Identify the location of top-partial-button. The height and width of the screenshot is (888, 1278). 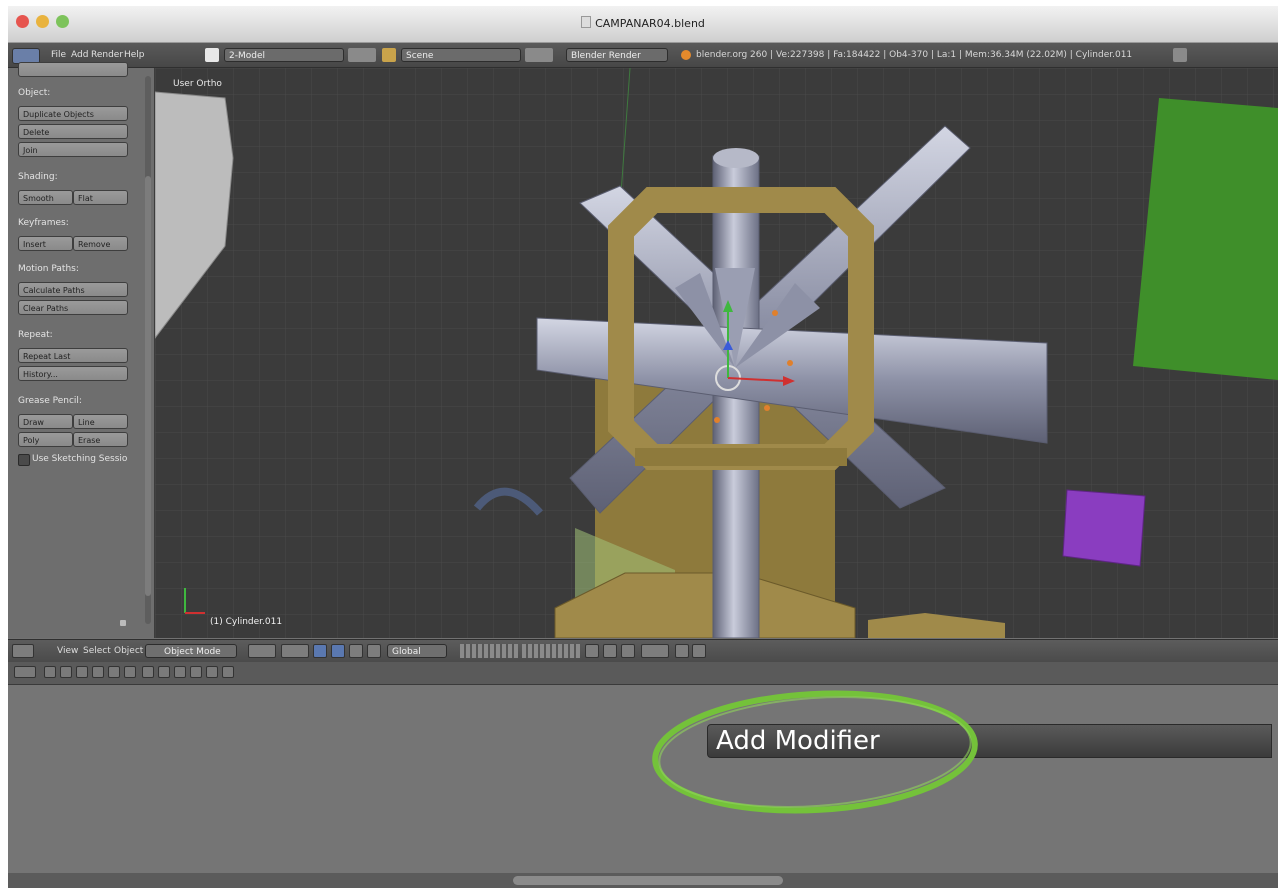
(73, 69).